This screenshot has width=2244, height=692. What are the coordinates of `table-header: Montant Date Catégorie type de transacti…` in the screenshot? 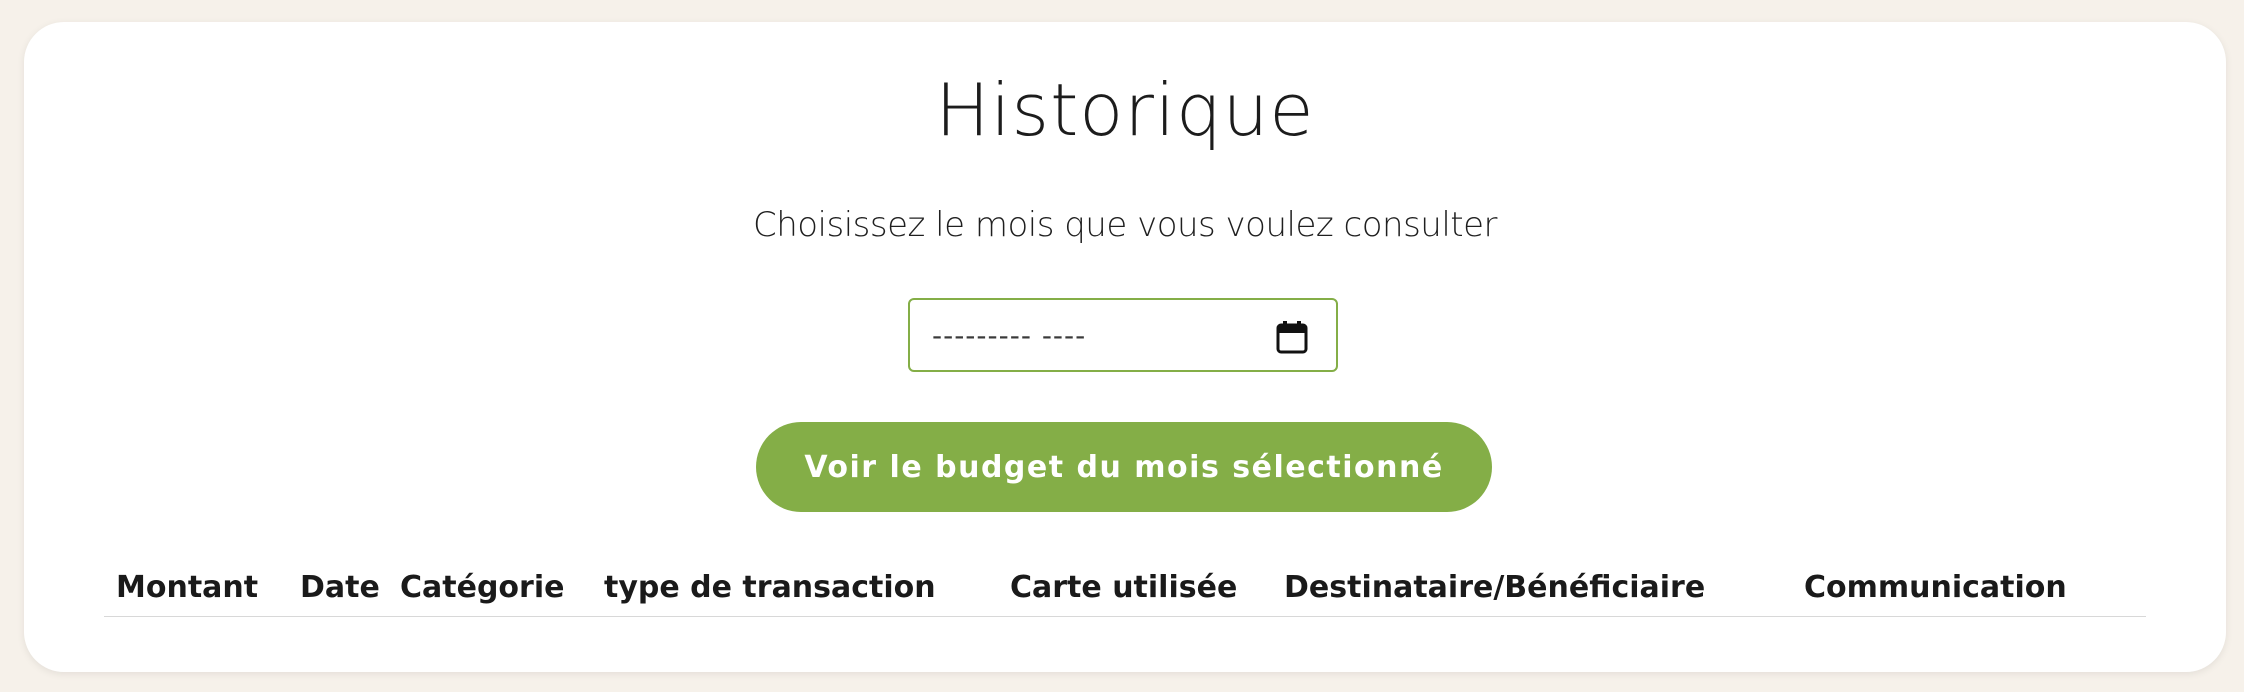 It's located at (1125, 593).